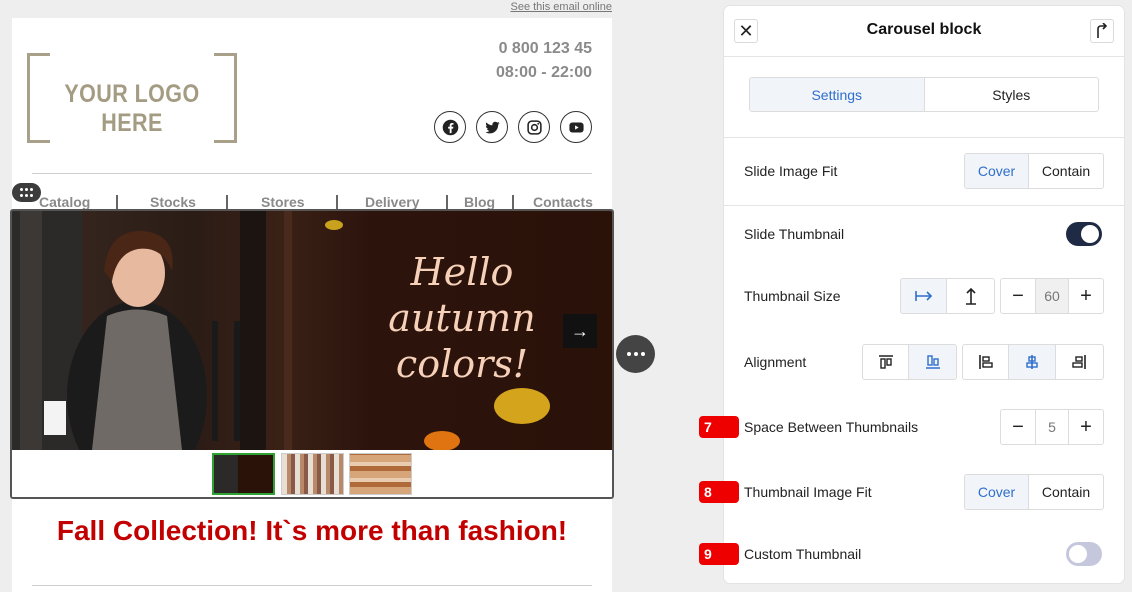 This screenshot has width=1132, height=592. What do you see at coordinates (1084, 554) in the screenshot?
I see `custom-thumbnail-toggle` at bounding box center [1084, 554].